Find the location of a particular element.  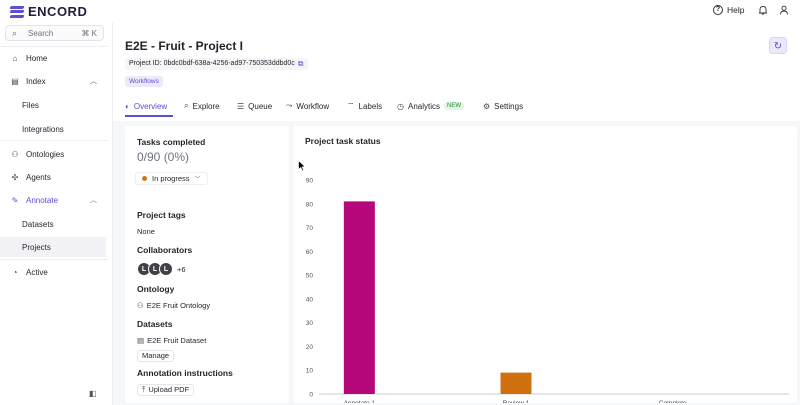

encord-logo: ENCORD is located at coordinates (48, 11).